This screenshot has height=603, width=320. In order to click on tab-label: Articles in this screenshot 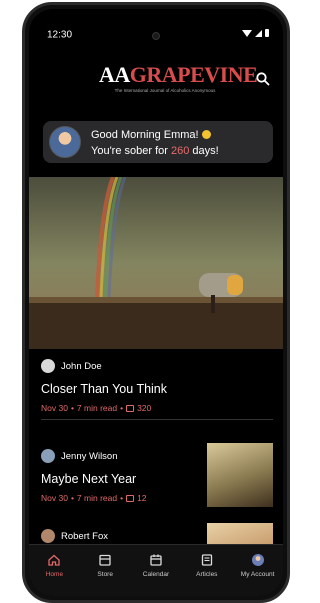, I will do `click(207, 574)`.